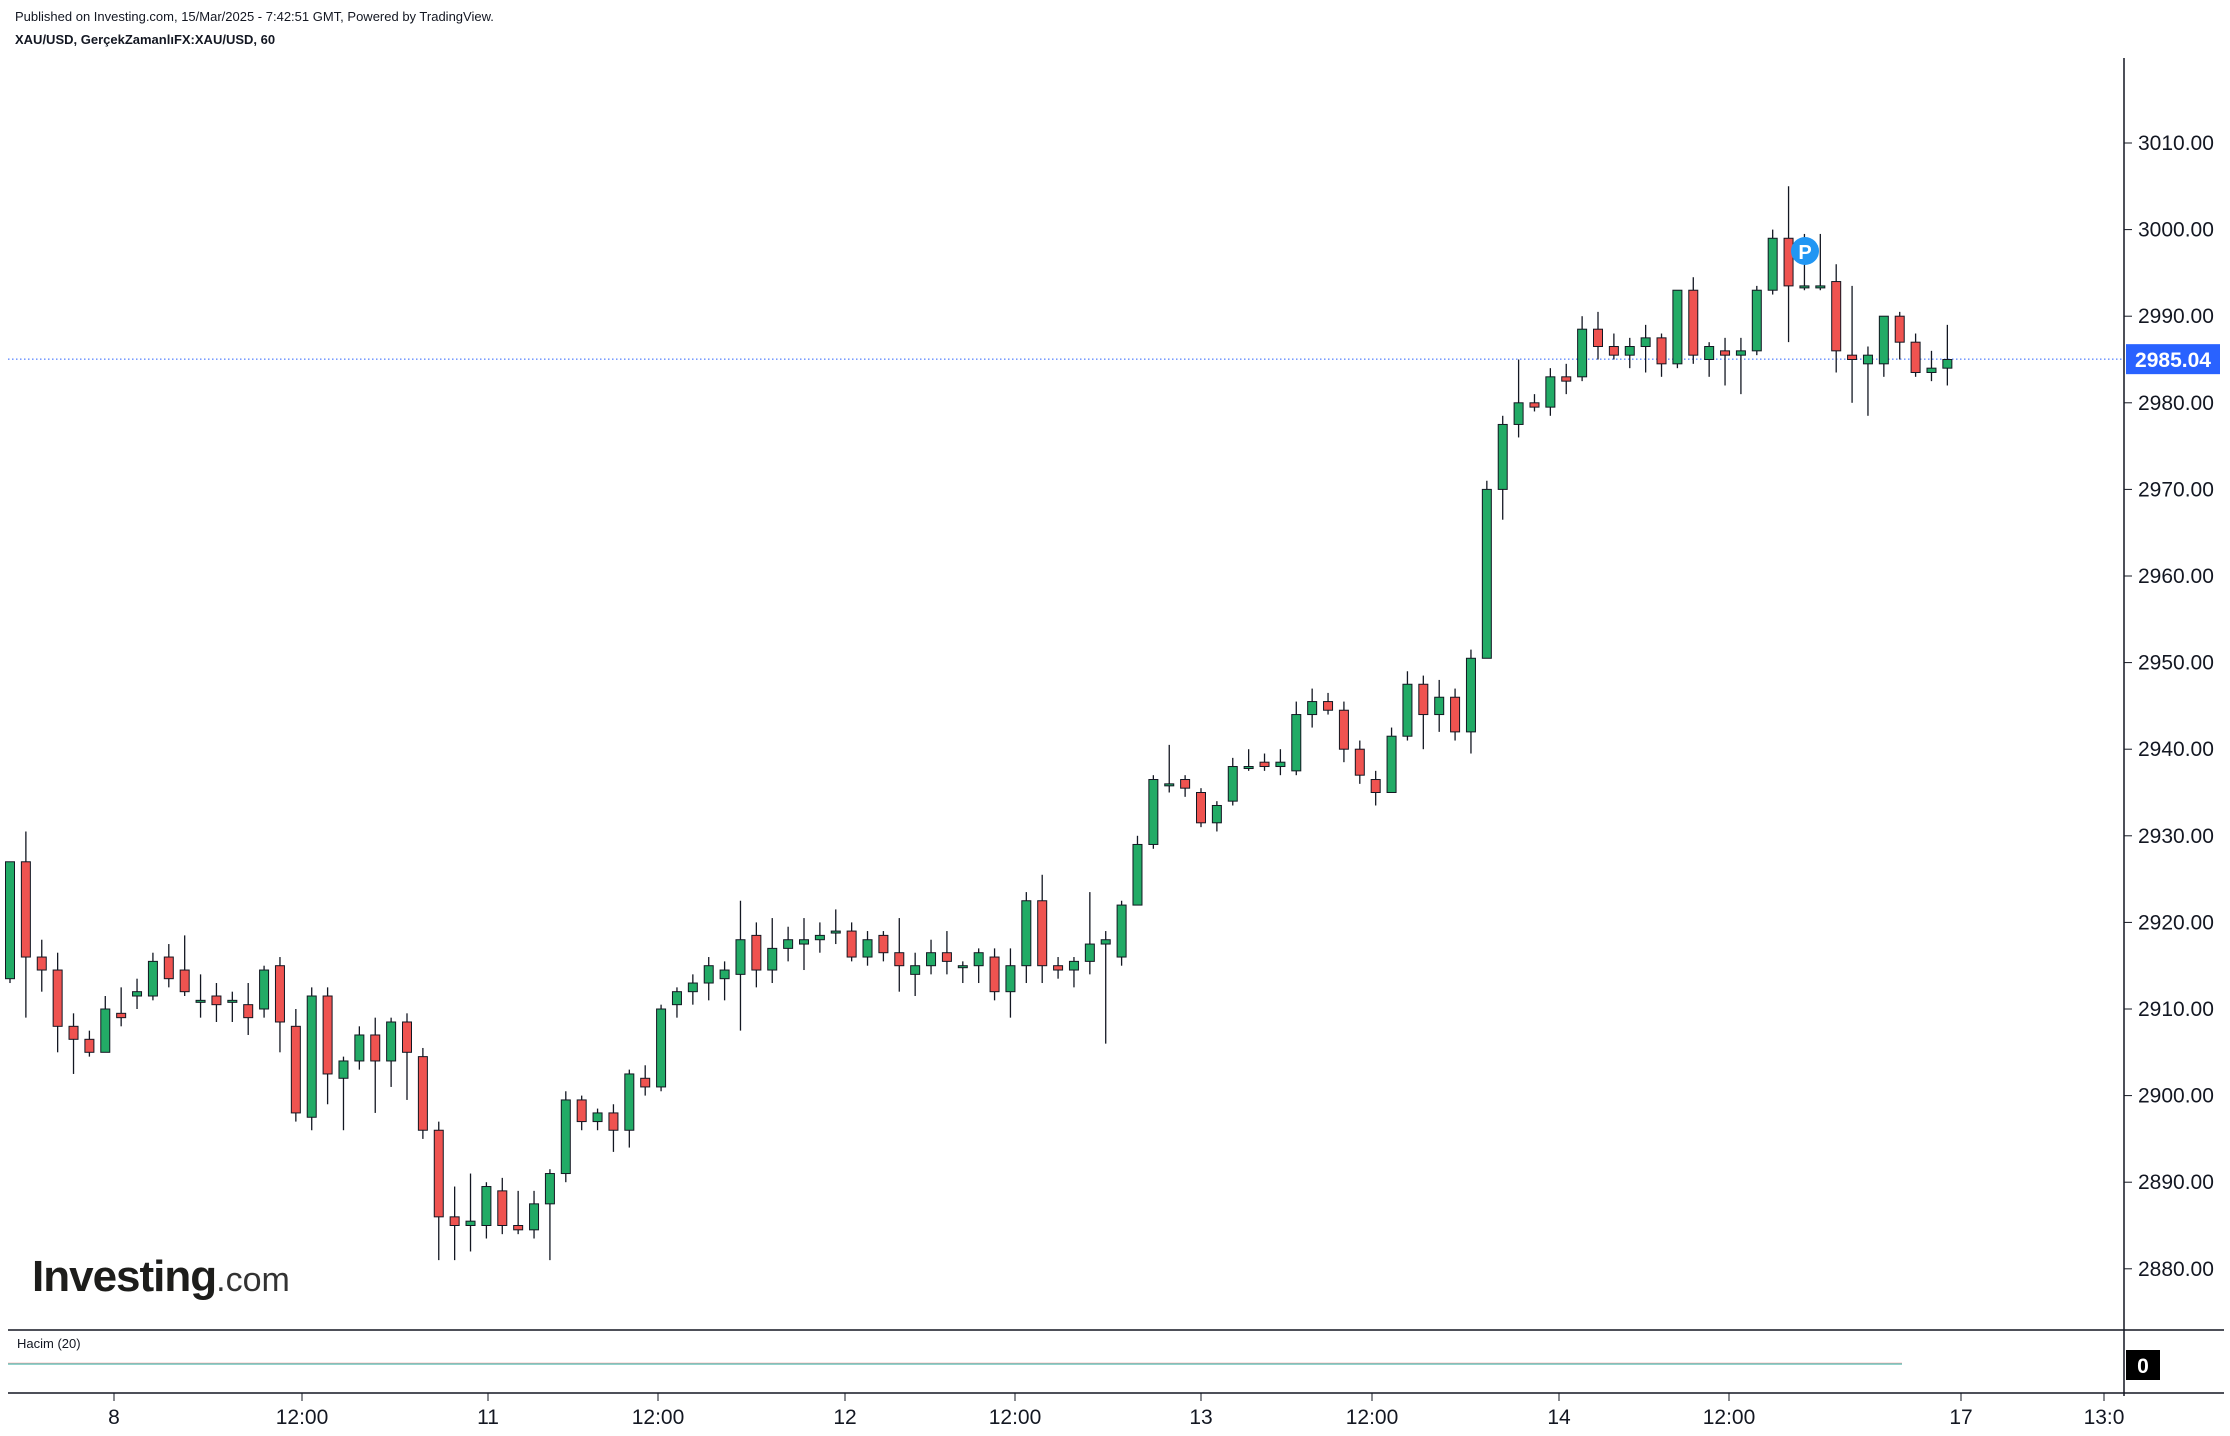  What do you see at coordinates (49, 1343) in the screenshot?
I see `volume-label: Hacim (20)` at bounding box center [49, 1343].